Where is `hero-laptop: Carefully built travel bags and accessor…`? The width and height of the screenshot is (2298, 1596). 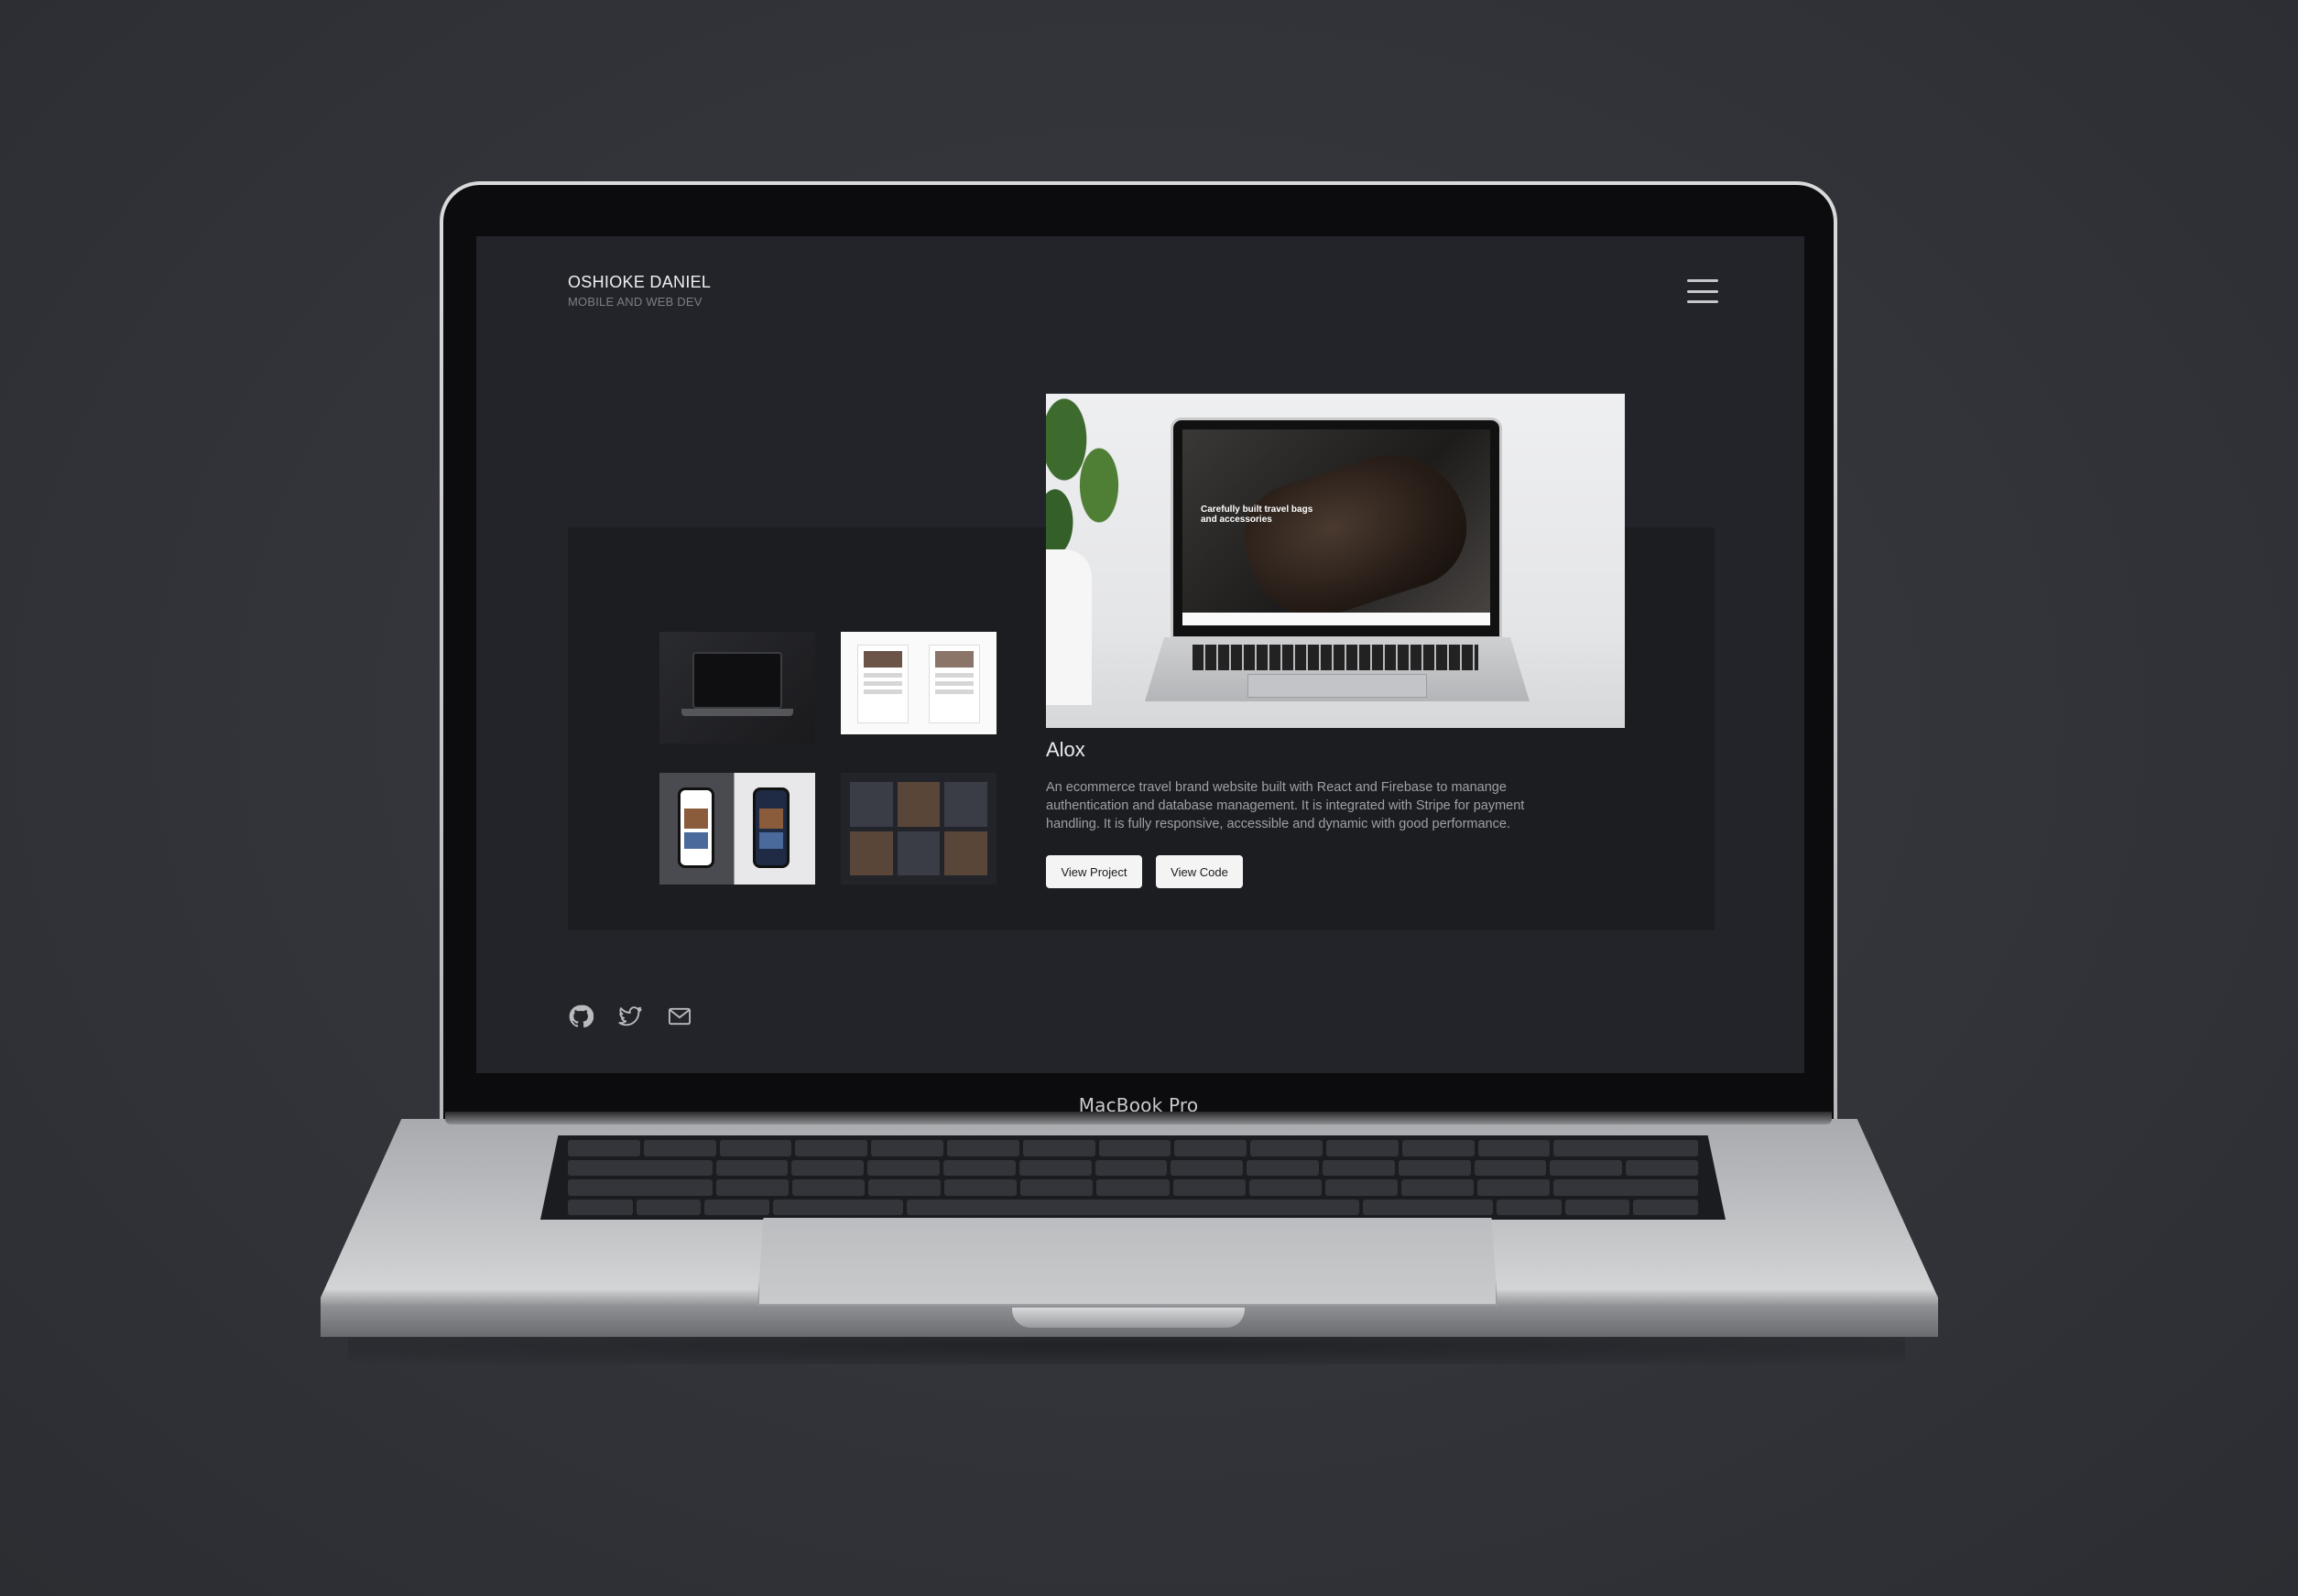 hero-laptop: Carefully built travel bags and accessor… is located at coordinates (1336, 528).